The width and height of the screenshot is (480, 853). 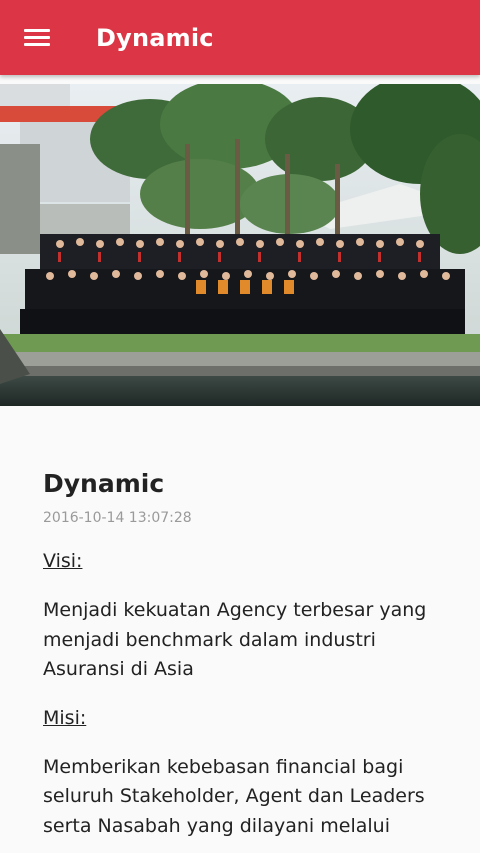 What do you see at coordinates (37, 38) in the screenshot?
I see `hamburger-menu-icon` at bounding box center [37, 38].